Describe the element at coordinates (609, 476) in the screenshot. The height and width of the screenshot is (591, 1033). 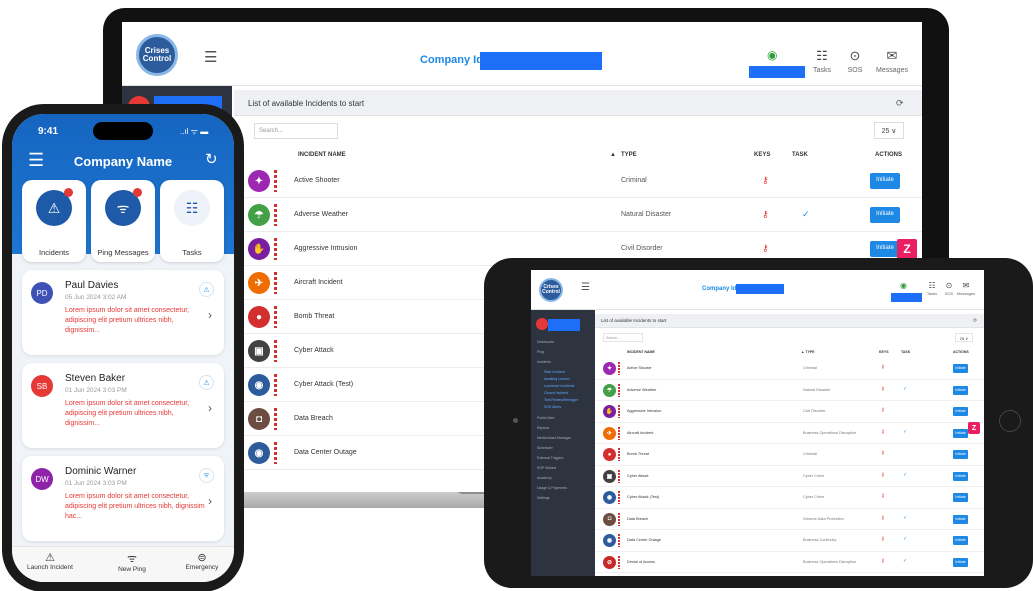
I see `incident-icon: ▣` at that location.